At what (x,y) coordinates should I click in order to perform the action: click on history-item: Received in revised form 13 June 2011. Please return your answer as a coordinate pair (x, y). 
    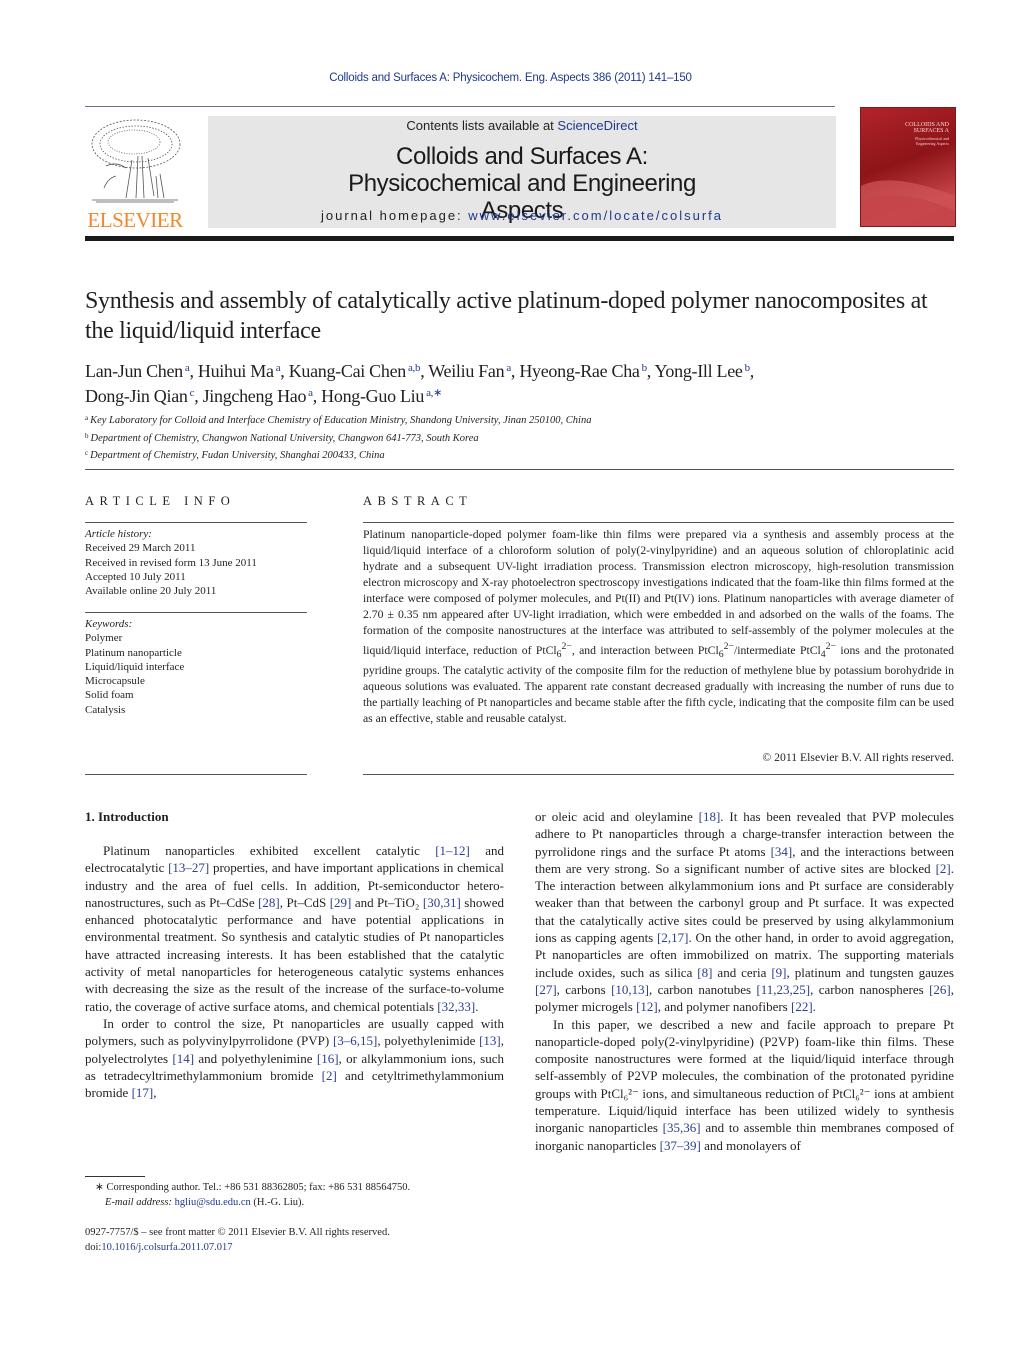
    Looking at the image, I should click on (171, 562).